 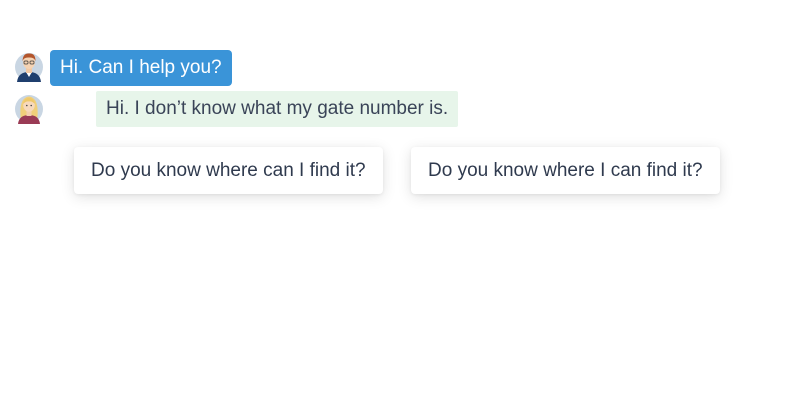 I want to click on answer-choice-1-label: Do you know where can I find it?, so click(x=228, y=170).